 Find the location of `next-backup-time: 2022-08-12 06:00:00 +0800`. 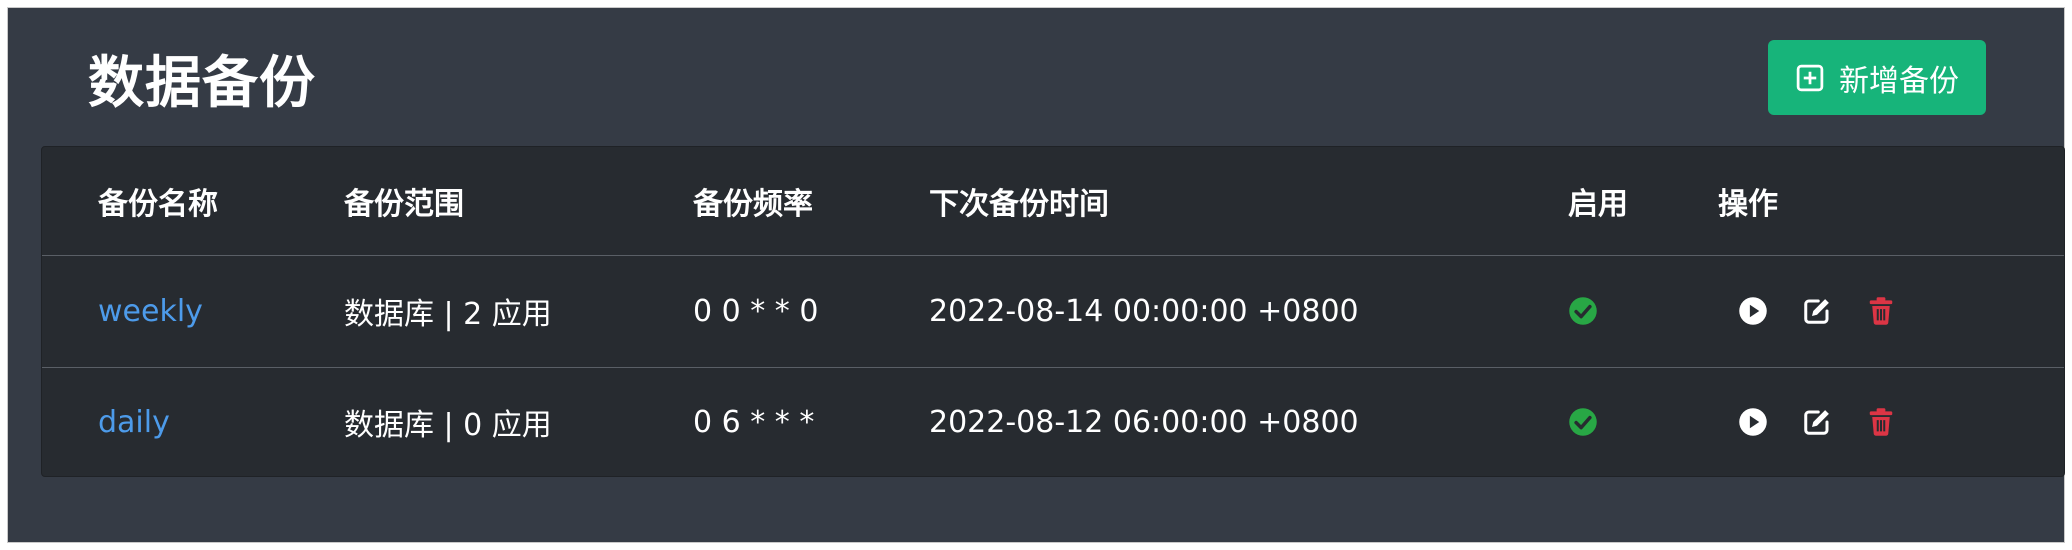

next-backup-time: 2022-08-12 06:00:00 +0800 is located at coordinates (1144, 422).